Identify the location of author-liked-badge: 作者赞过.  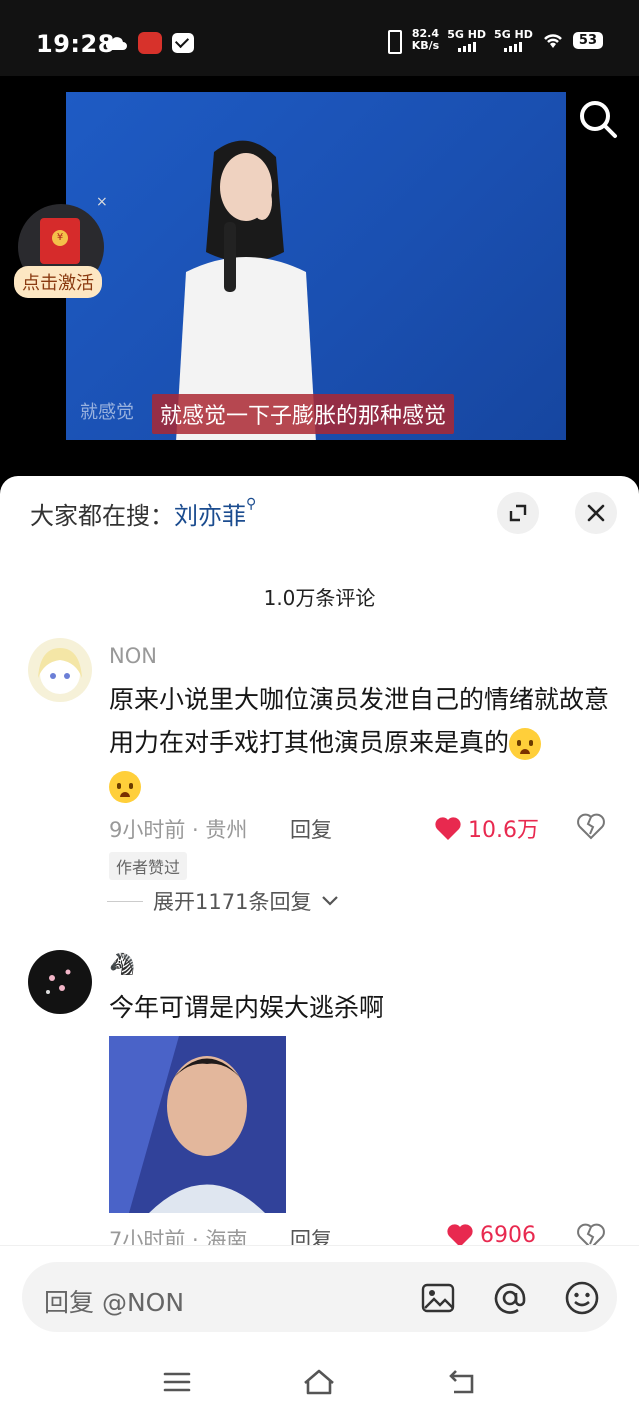
(148, 866).